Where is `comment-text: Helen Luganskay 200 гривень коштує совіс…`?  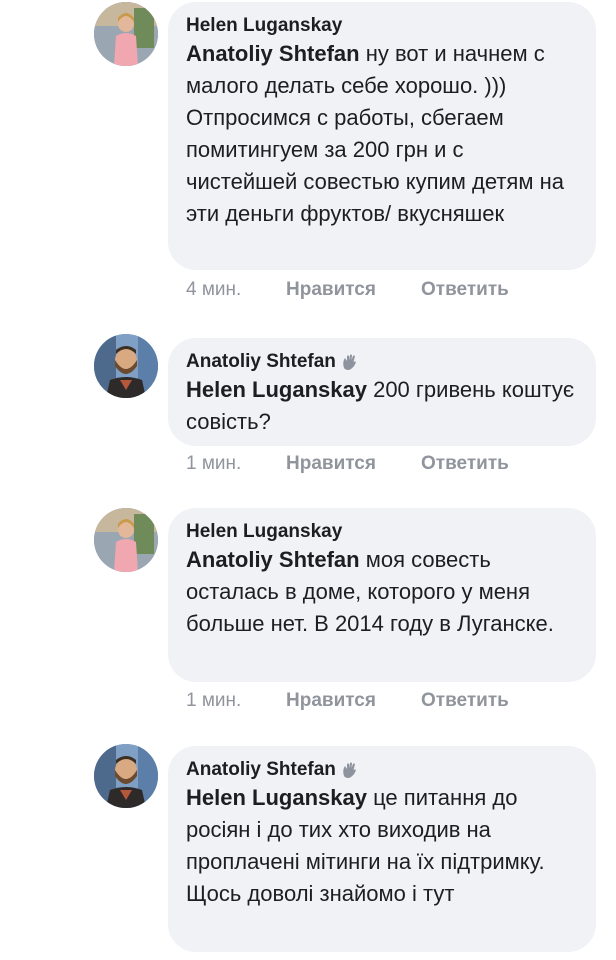 comment-text: Helen Luganskay 200 гривень коштує совіс… is located at coordinates (382, 406).